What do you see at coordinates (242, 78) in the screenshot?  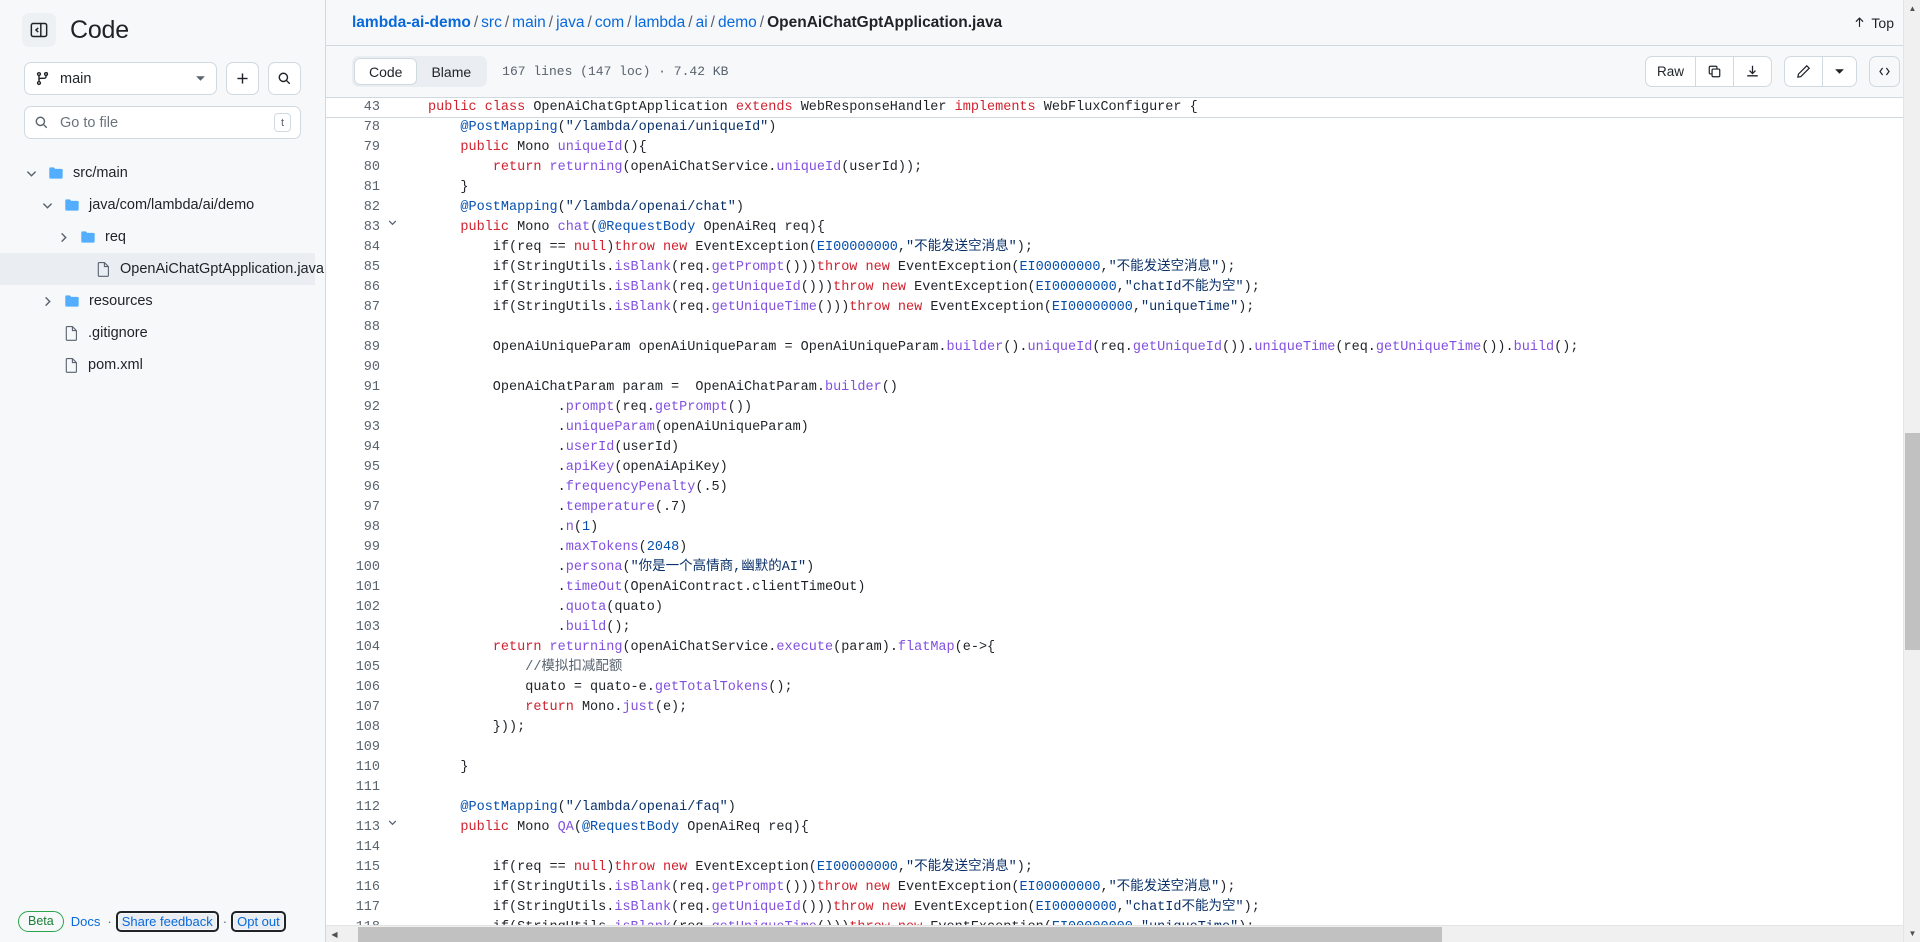 I see `add-file-button` at bounding box center [242, 78].